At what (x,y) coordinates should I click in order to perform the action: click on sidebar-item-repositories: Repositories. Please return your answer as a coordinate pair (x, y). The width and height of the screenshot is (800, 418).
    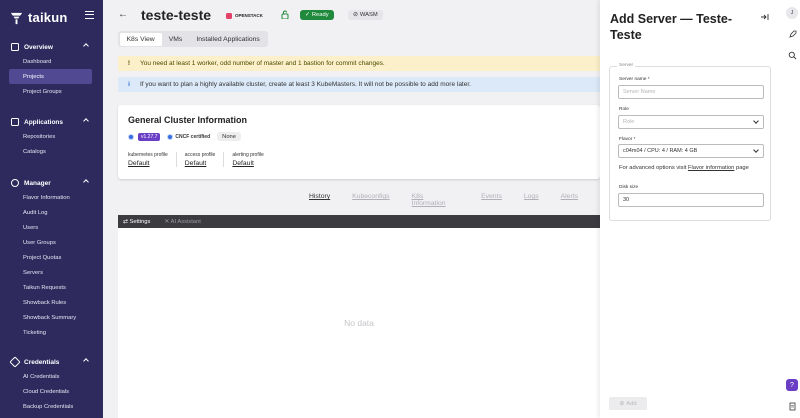
    Looking at the image, I should click on (51, 136).